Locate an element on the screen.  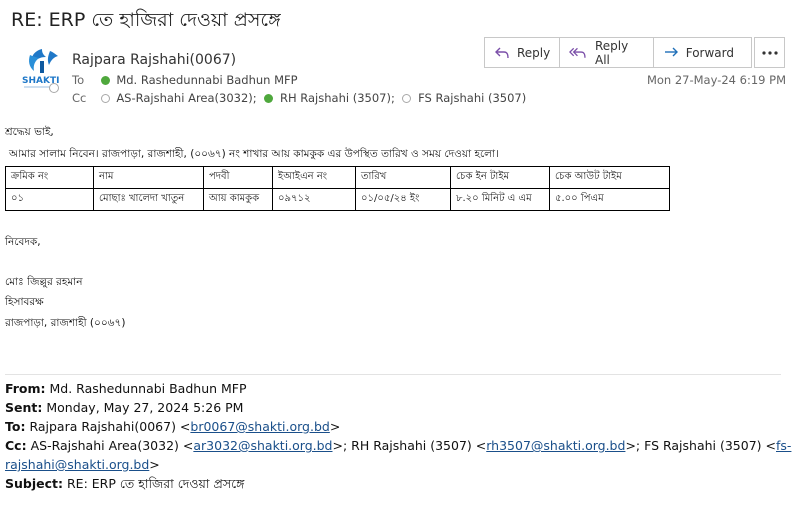
sender-name: Rajpara Rajshahi(0067) is located at coordinates (154, 60).